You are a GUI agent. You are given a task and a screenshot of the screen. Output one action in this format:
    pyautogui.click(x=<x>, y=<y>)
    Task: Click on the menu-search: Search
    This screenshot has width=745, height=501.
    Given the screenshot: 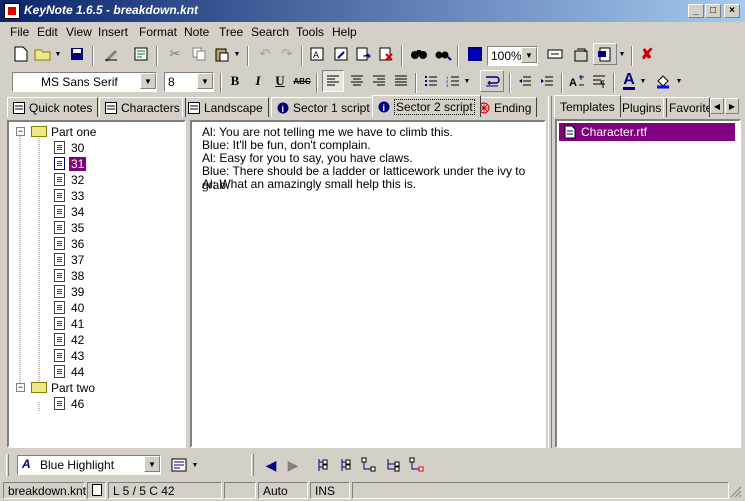 What is the action you would take?
    pyautogui.click(x=270, y=32)
    